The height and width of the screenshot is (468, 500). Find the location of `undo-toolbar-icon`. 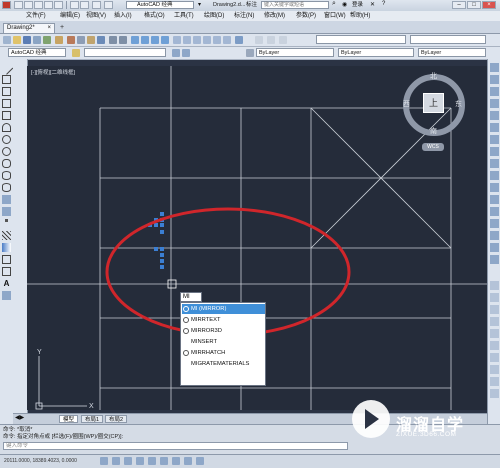

undo-toolbar-icon is located at coordinates (113, 40).